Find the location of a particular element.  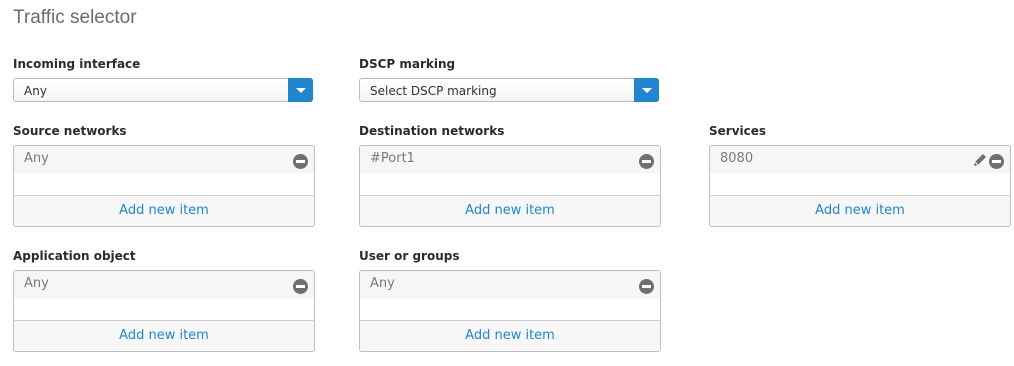

list-item-label: 8080 is located at coordinates (737, 158).